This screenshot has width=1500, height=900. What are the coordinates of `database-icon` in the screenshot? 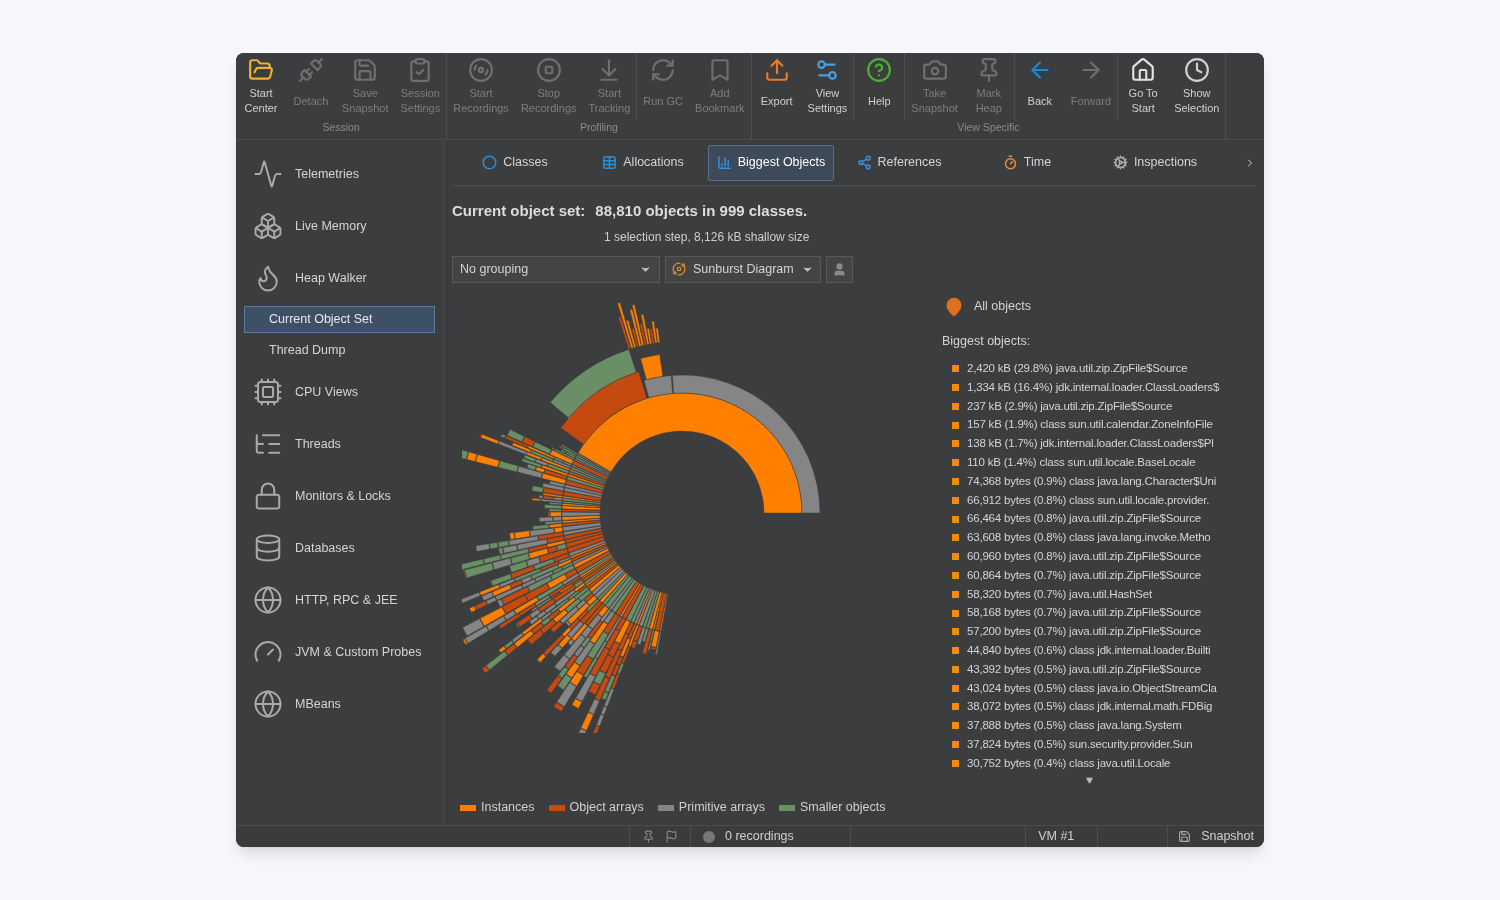 It's located at (268, 548).